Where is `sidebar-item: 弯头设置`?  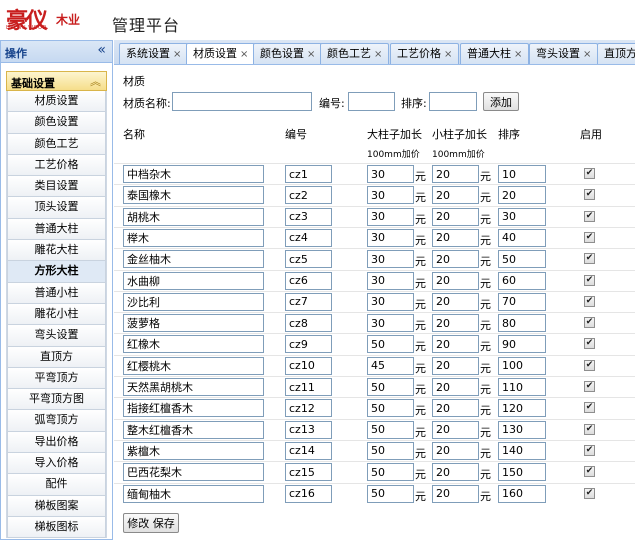
sidebar-item: 弯头设置 is located at coordinates (56, 336).